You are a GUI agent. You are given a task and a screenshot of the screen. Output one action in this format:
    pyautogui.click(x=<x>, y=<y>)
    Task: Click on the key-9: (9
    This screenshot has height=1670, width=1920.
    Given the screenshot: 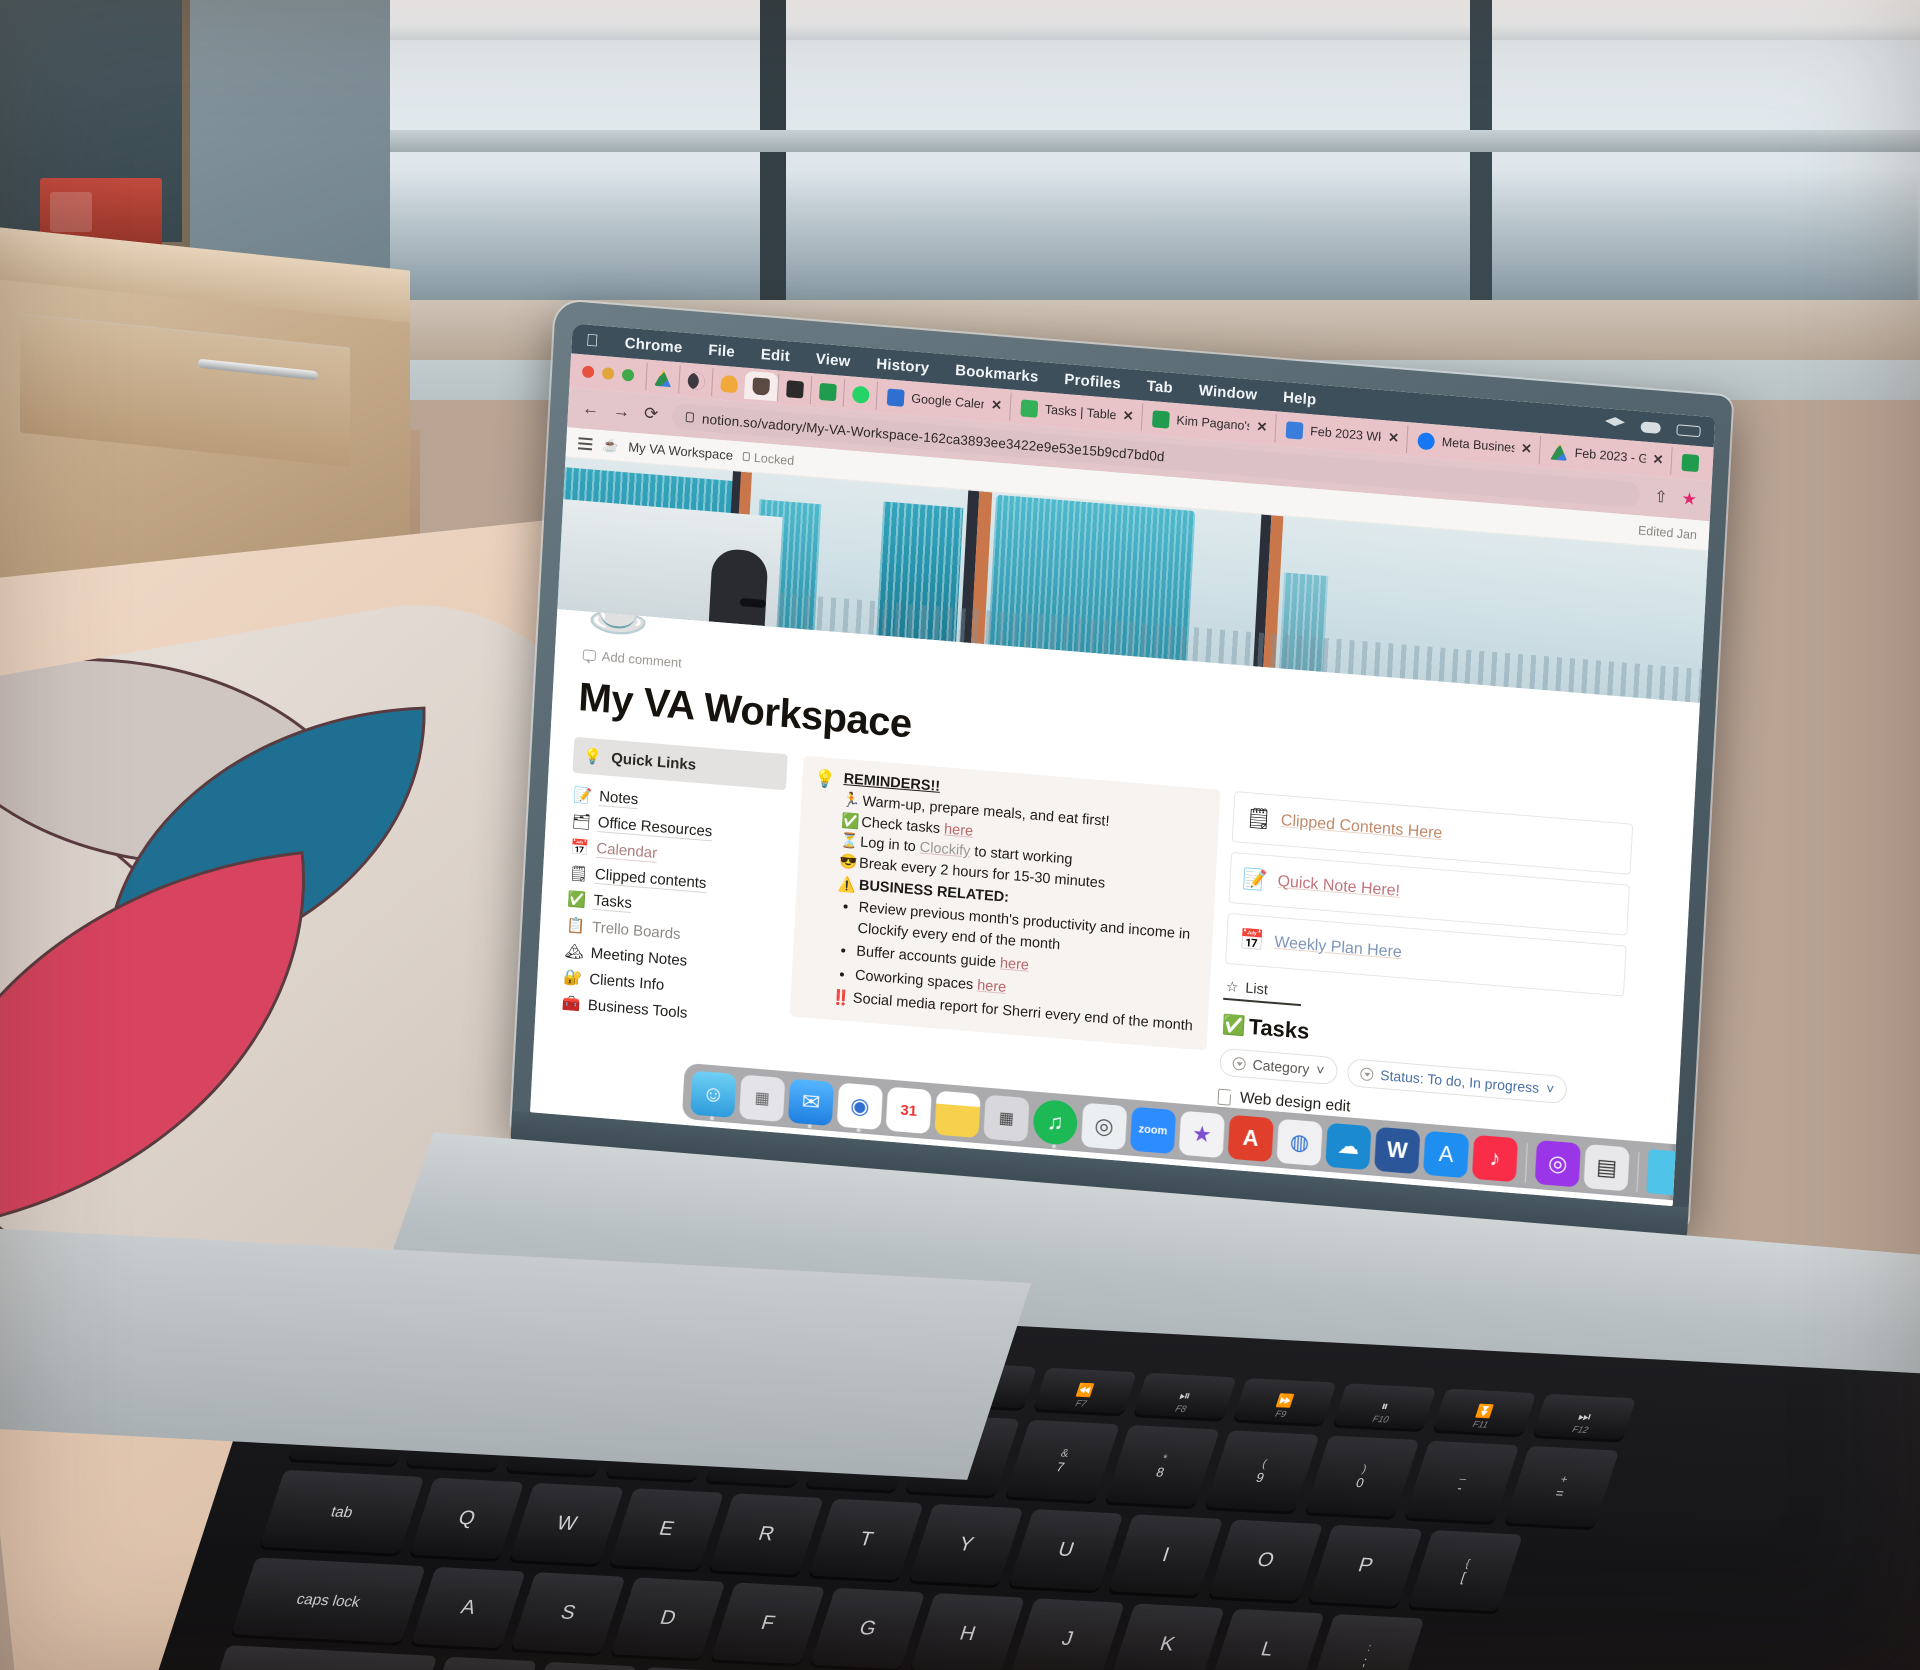 What is the action you would take?
    pyautogui.click(x=1262, y=1471)
    